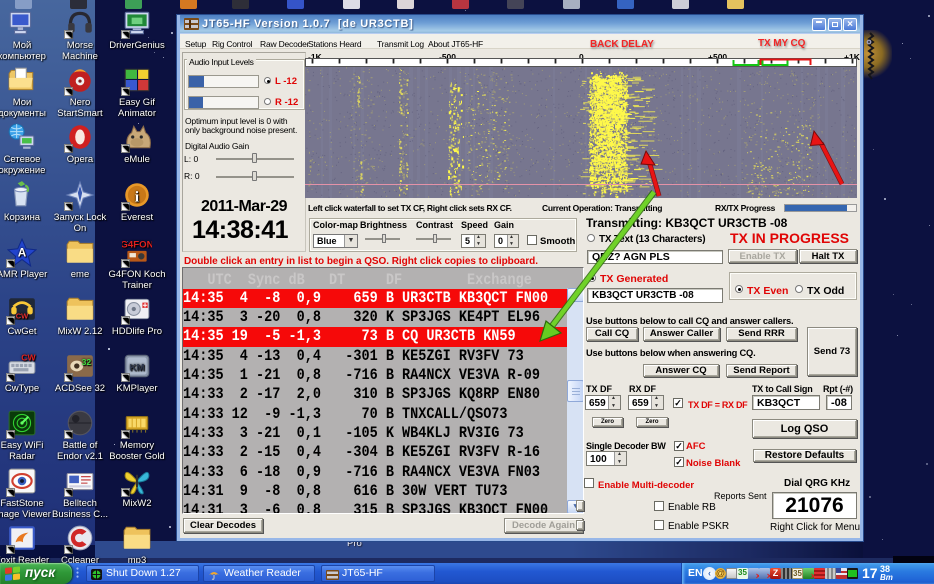  I want to click on svg-text: i, so click(137, 197).